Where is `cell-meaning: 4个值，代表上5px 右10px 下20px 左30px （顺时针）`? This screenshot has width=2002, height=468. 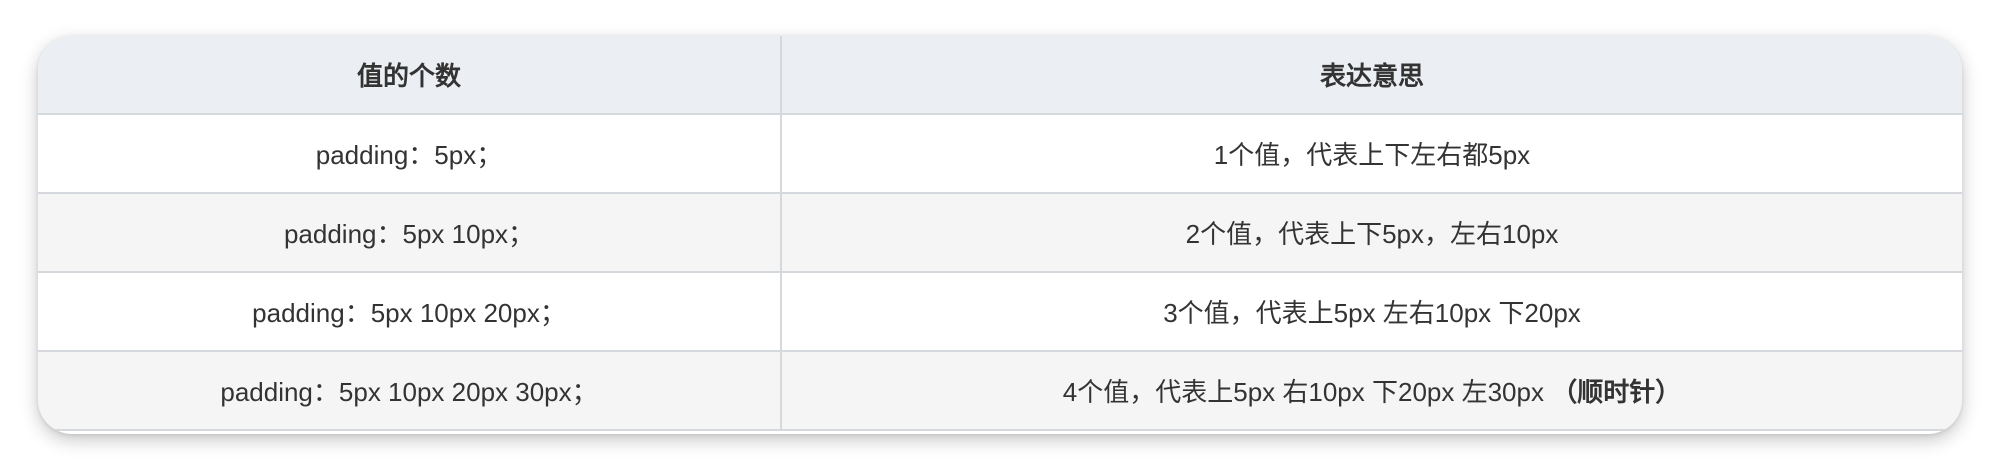
cell-meaning: 4个值，代表上5px 右10px 下20px 左30px （顺时针） is located at coordinates (1371, 390).